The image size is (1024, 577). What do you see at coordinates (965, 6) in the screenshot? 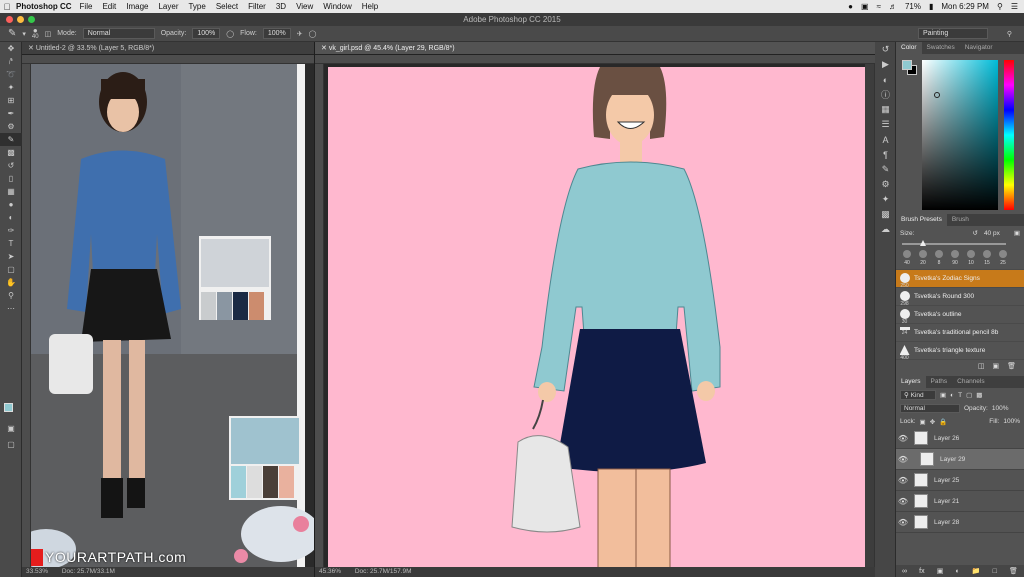
I see `clock: Mon 6:29 PM` at bounding box center [965, 6].